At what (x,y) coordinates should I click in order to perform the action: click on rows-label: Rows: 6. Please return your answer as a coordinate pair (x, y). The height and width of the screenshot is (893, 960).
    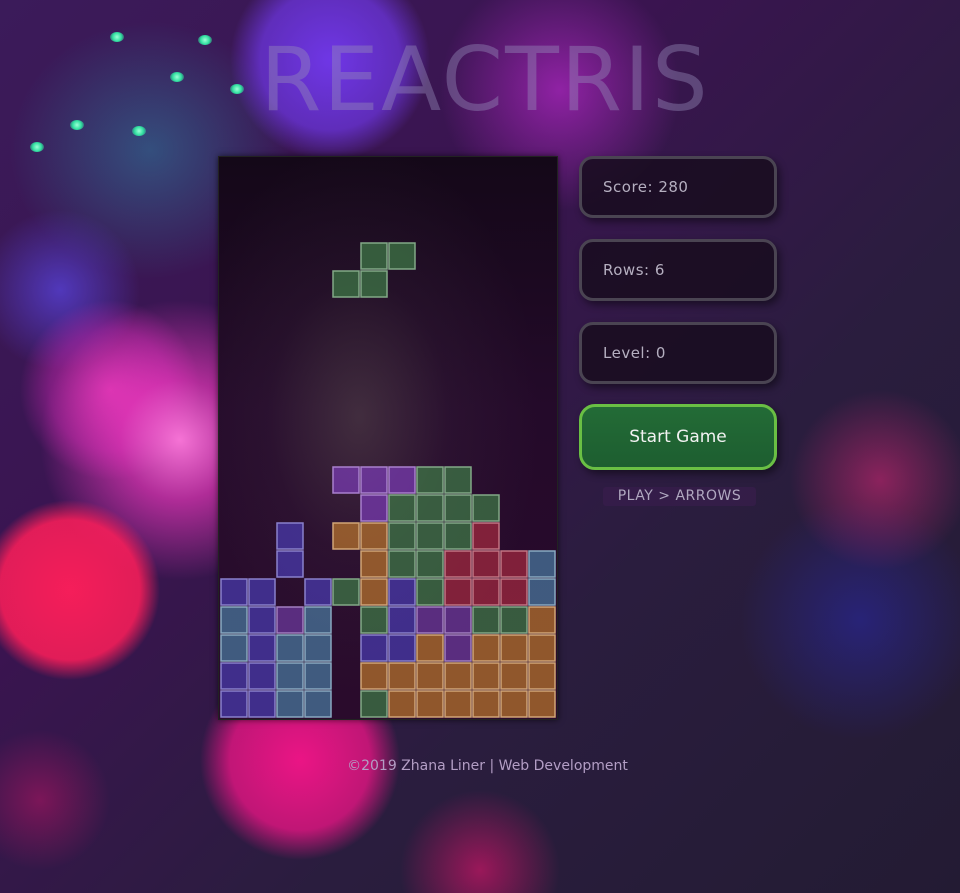
    Looking at the image, I should click on (634, 270).